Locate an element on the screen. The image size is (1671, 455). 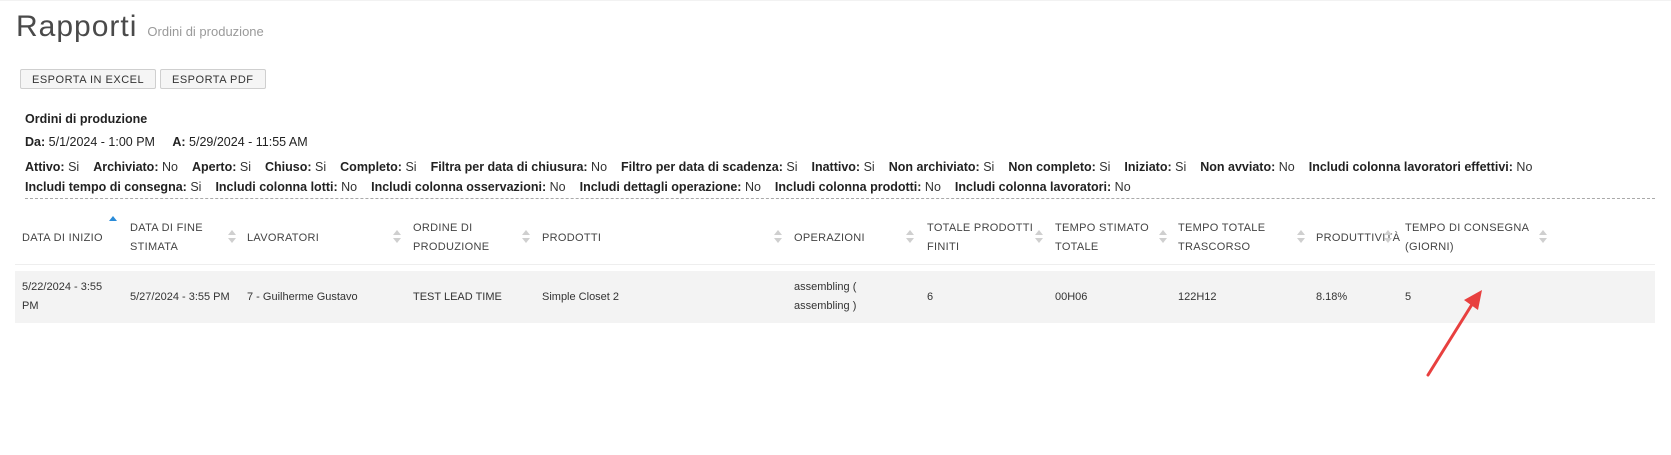
filter-item: Includi colonna lotti: No is located at coordinates (286, 187).